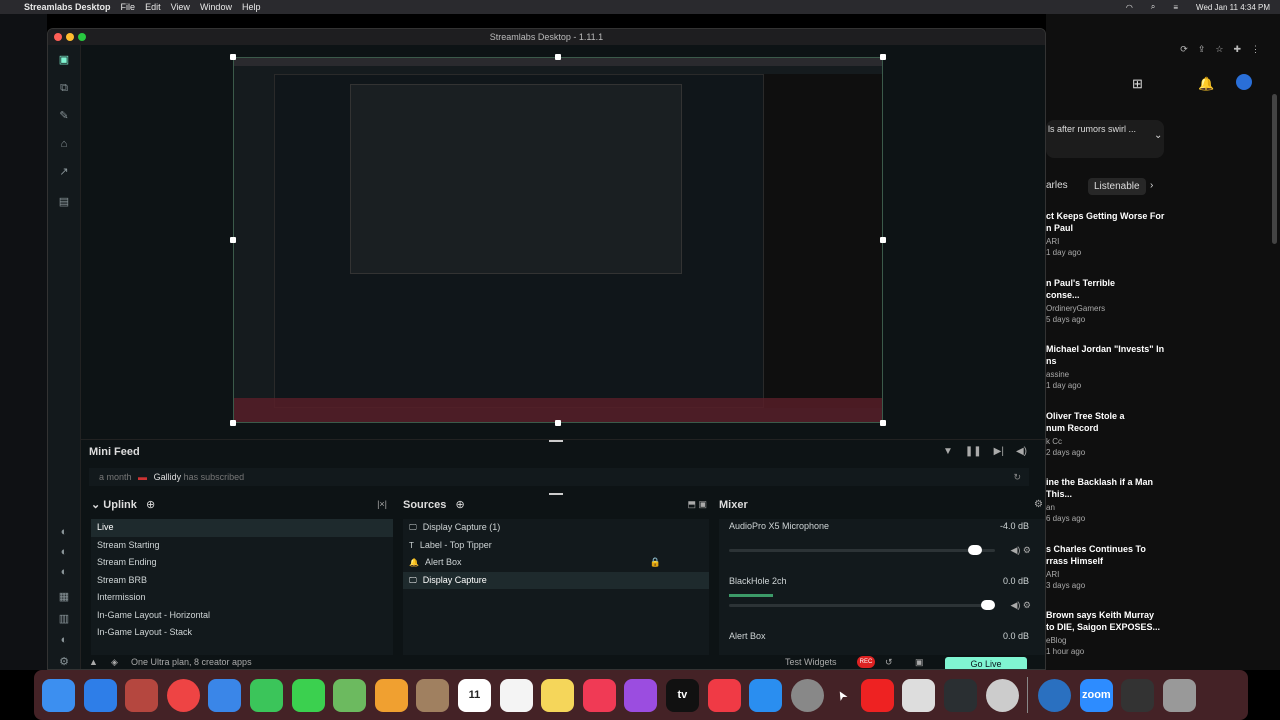 This screenshot has width=1280, height=720. Describe the element at coordinates (1105, 355) in the screenshot. I see `video-title: Michael Jordan "Invests" In ns` at that location.